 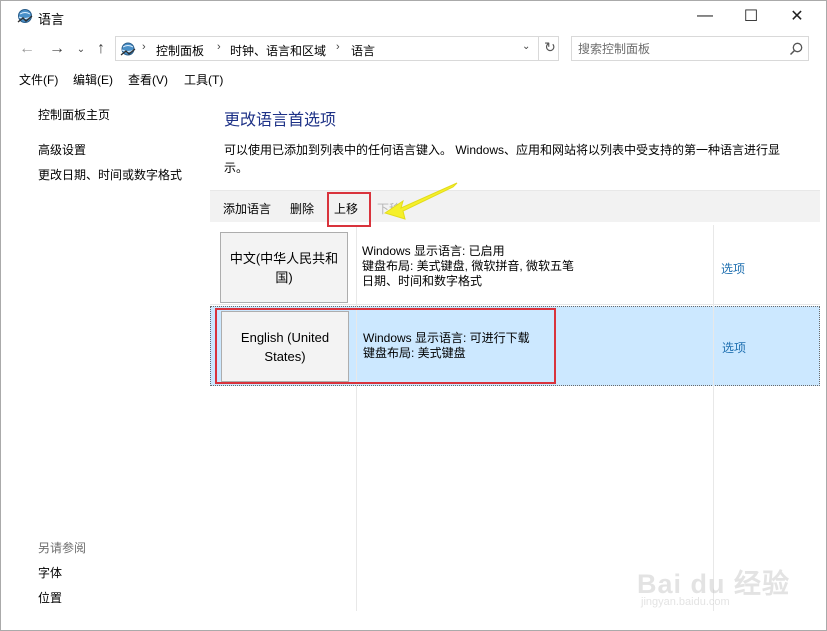 What do you see at coordinates (413, 16) in the screenshot?
I see `title-bar: 语言 — ☐ ✕` at bounding box center [413, 16].